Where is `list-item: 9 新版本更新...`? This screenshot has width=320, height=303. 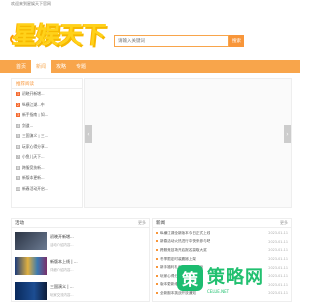 list-item: 9 新版本更新... is located at coordinates (47, 178).